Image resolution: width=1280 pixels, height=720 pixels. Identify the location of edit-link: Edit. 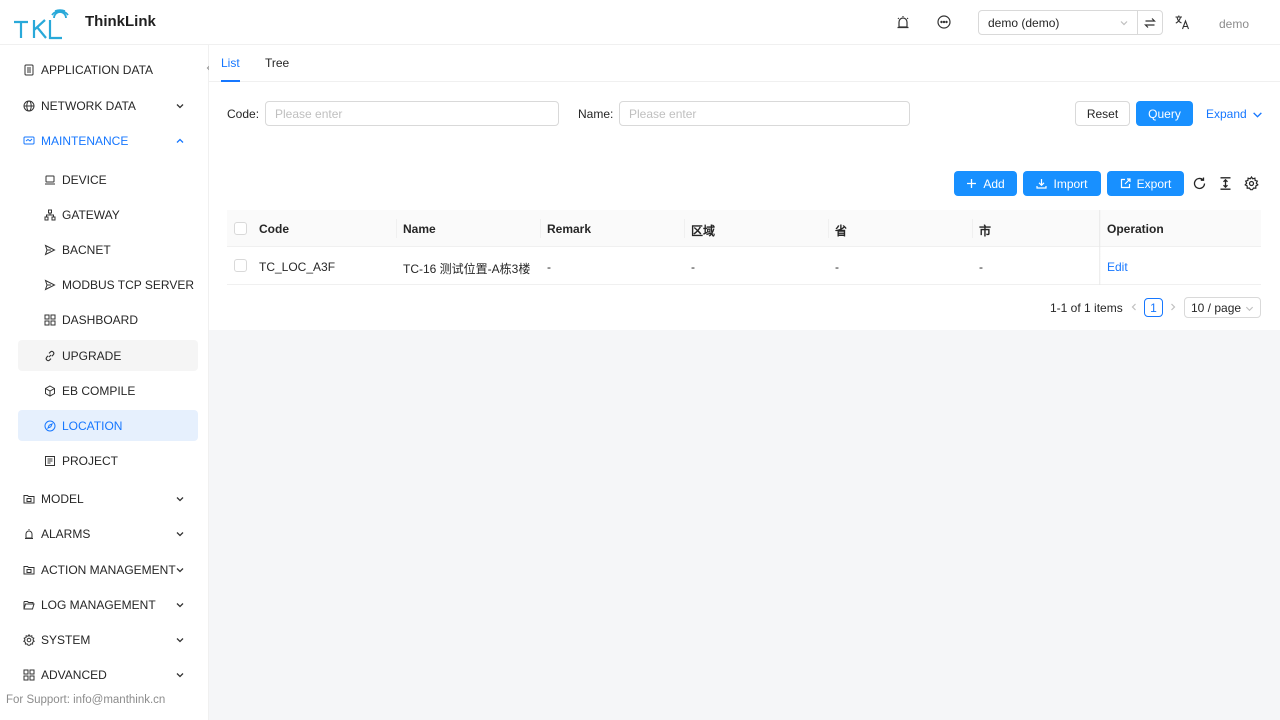
(1117, 267).